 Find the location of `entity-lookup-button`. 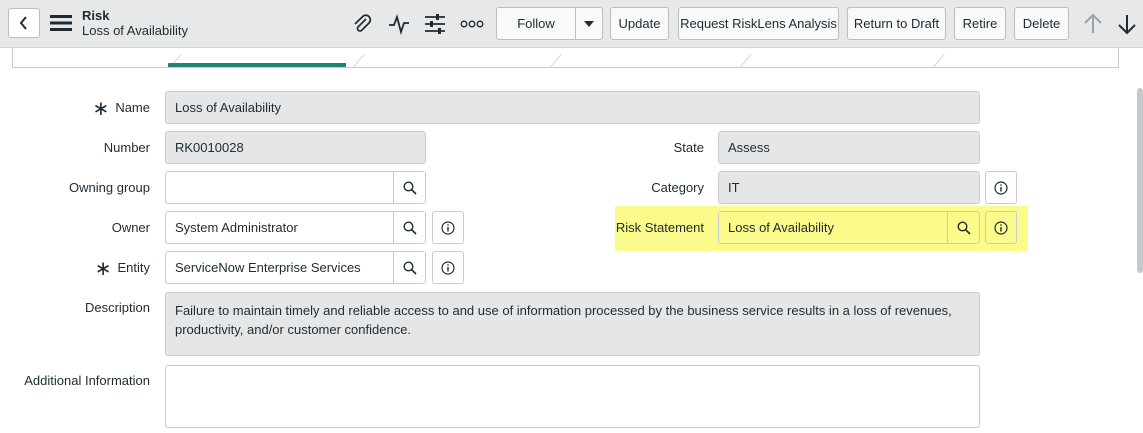

entity-lookup-button is located at coordinates (409, 267).